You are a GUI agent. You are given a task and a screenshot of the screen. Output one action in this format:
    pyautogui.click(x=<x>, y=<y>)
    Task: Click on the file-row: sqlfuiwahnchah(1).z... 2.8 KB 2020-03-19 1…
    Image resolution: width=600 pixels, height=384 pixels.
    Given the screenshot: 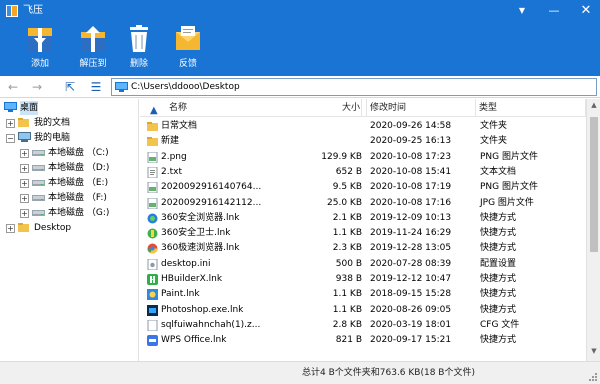 What is the action you would take?
    pyautogui.click(x=363, y=325)
    